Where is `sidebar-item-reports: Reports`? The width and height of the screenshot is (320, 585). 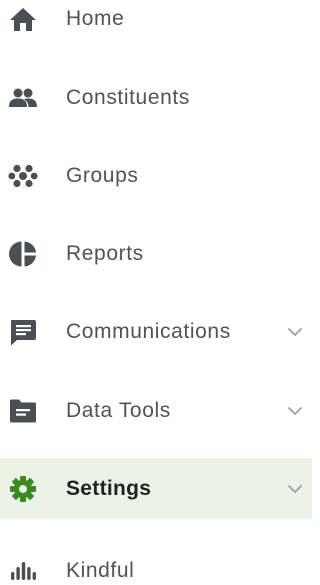
sidebar-item-reports: Reports is located at coordinates (156, 254).